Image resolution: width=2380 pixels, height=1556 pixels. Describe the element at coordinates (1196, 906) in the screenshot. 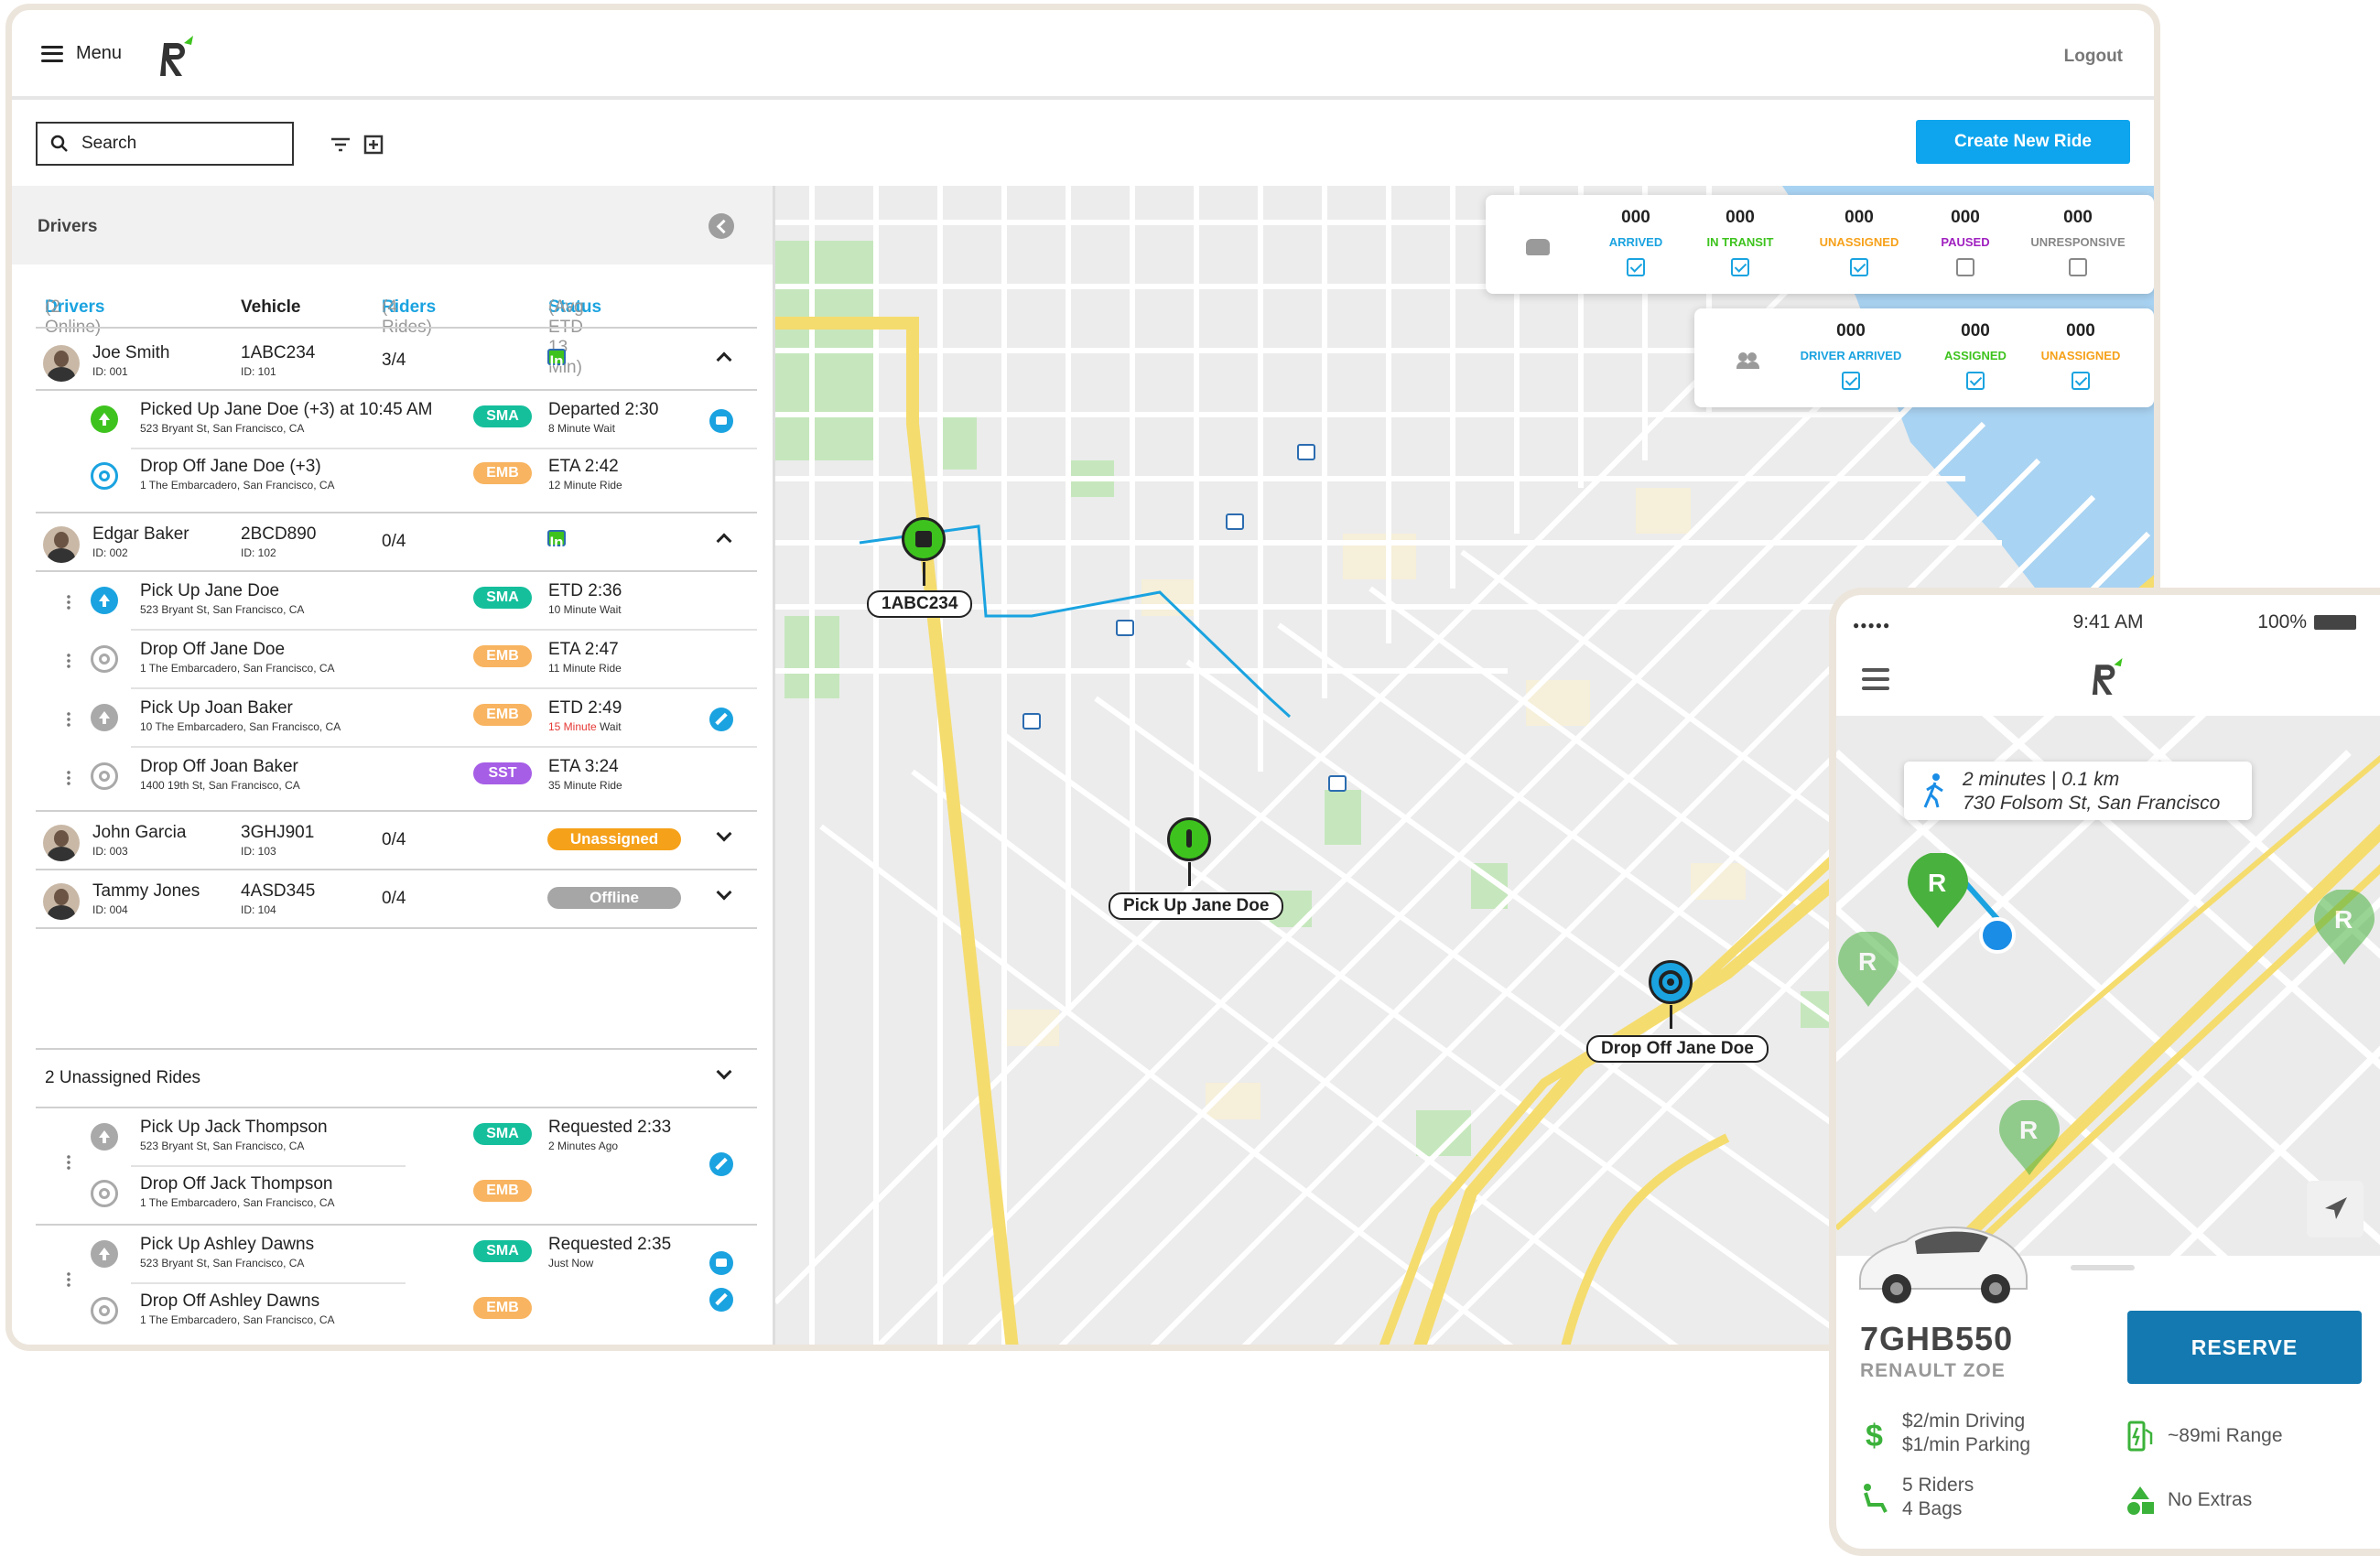

I see `pickup-map-label: Pick Up Jane Doe` at that location.